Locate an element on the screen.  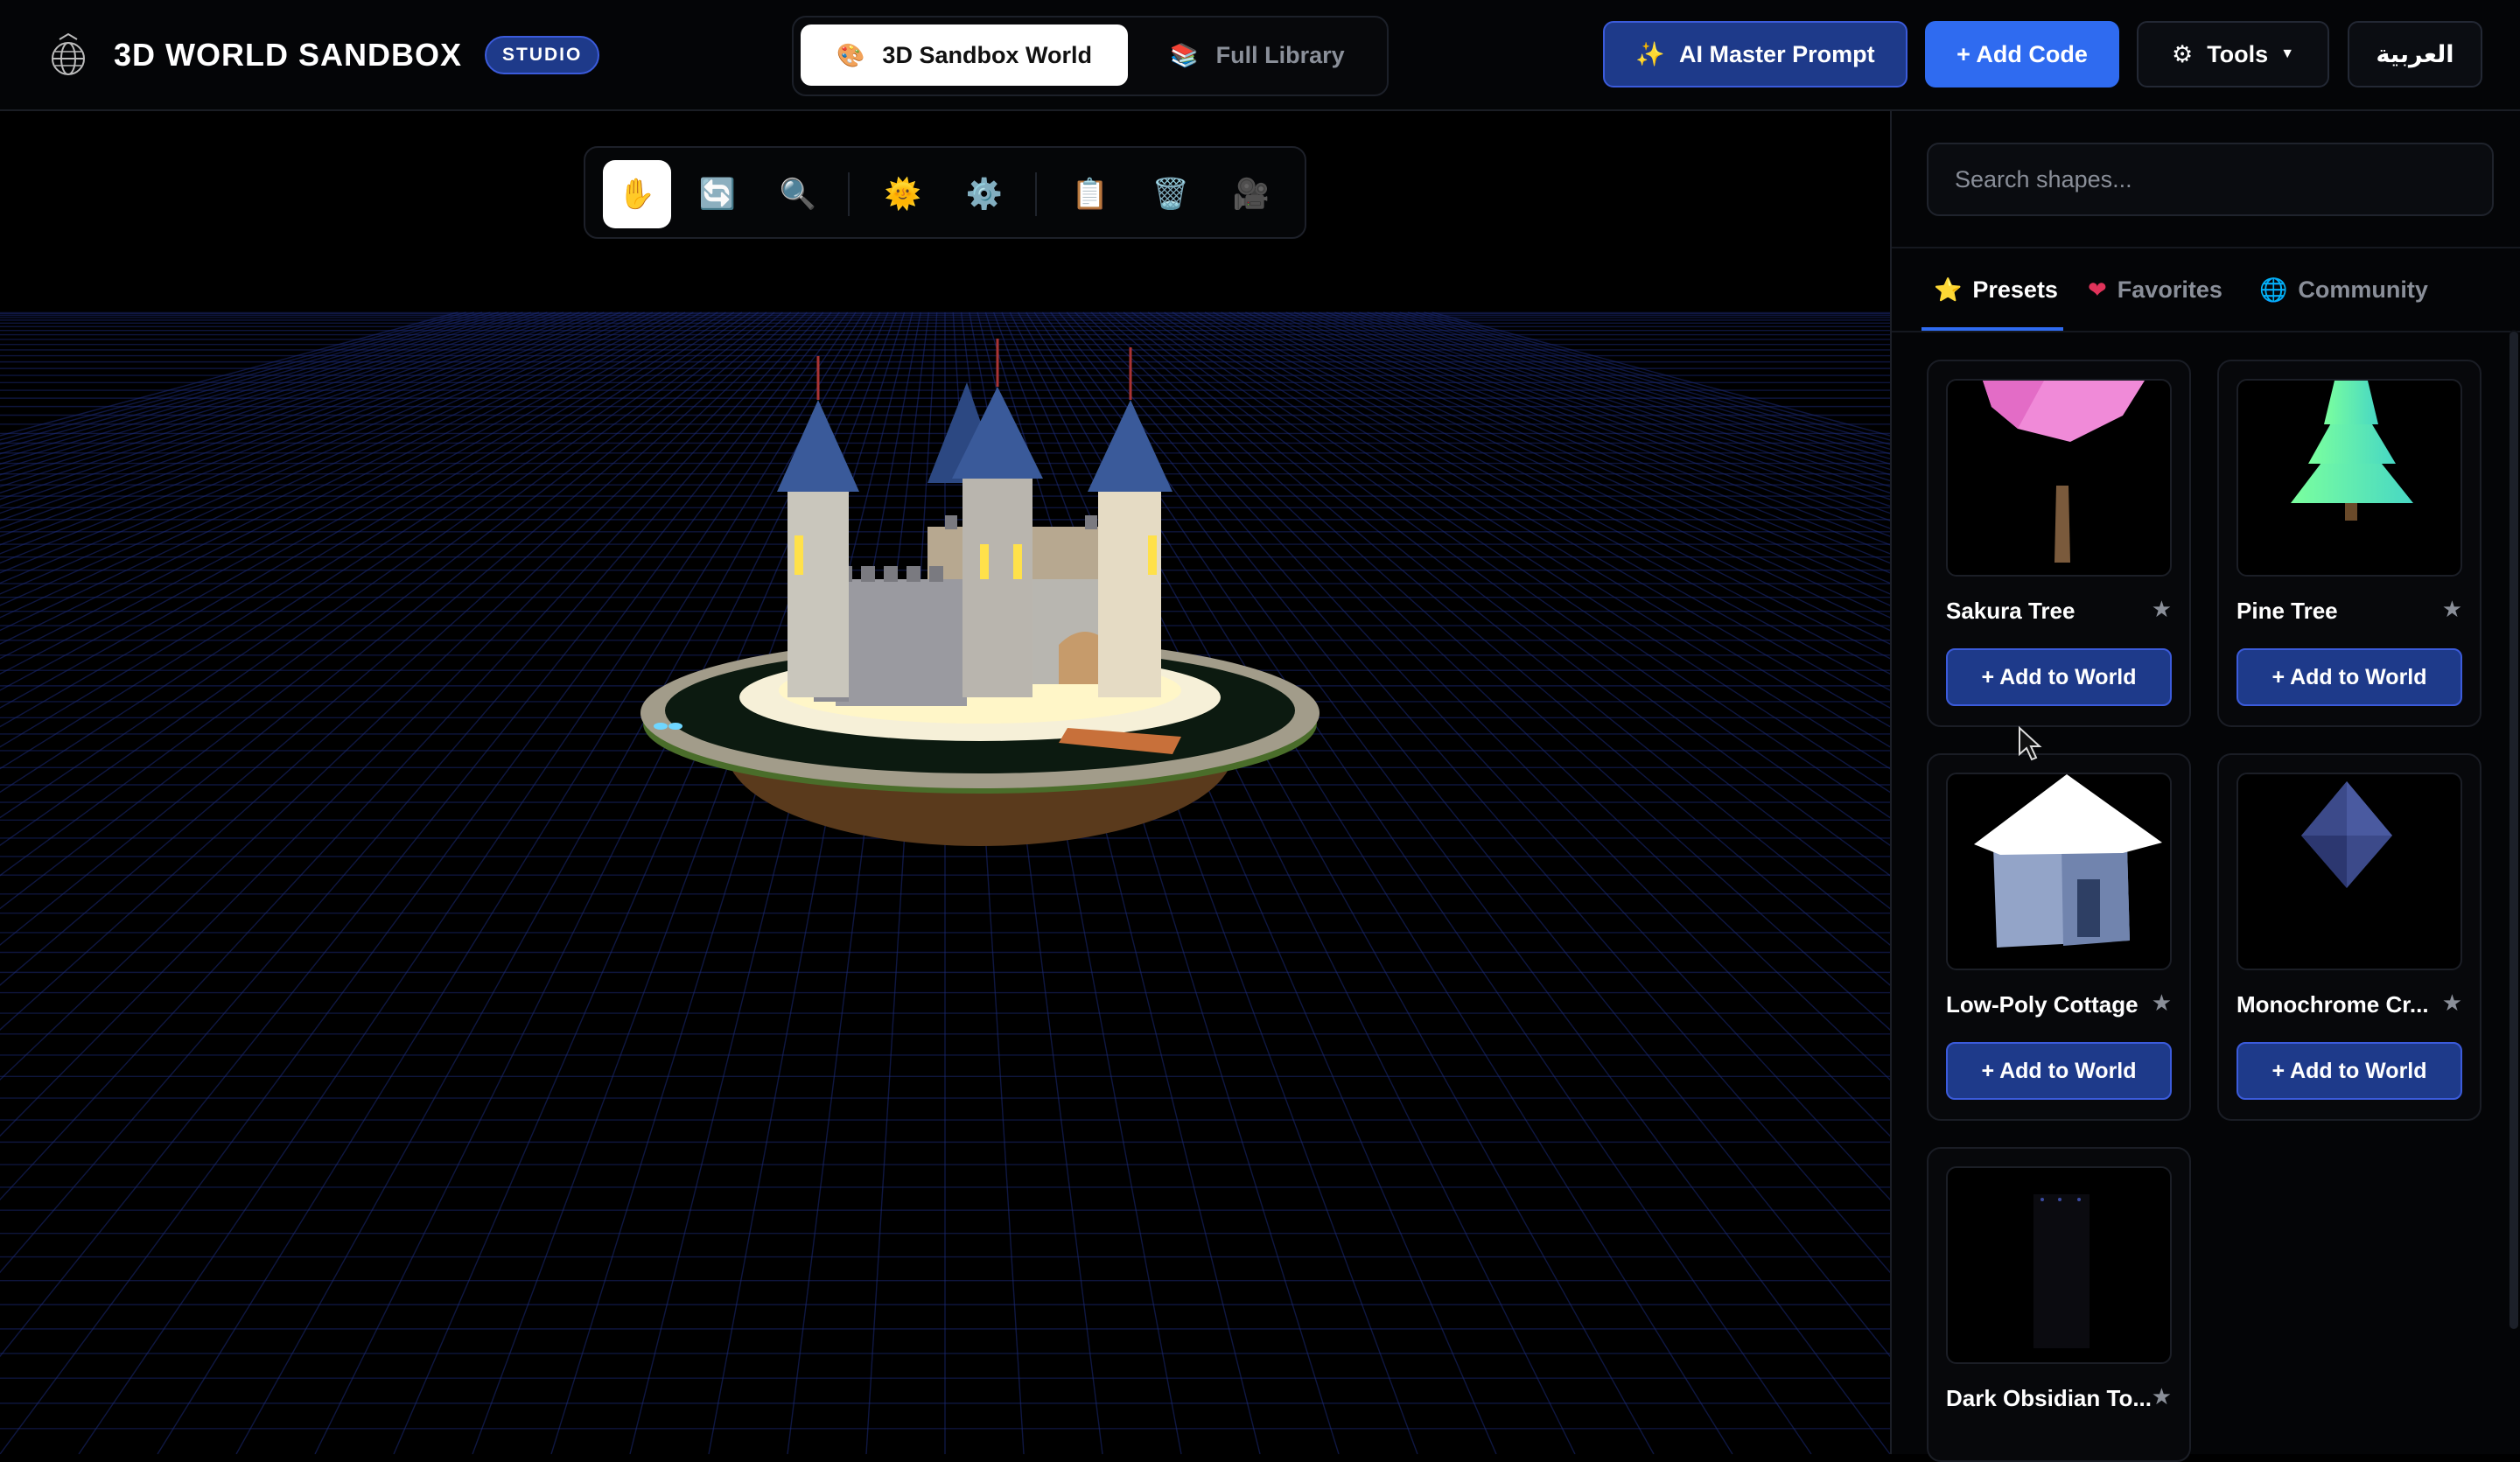
sakura-tree-thumbnail is located at coordinates (2059, 478).